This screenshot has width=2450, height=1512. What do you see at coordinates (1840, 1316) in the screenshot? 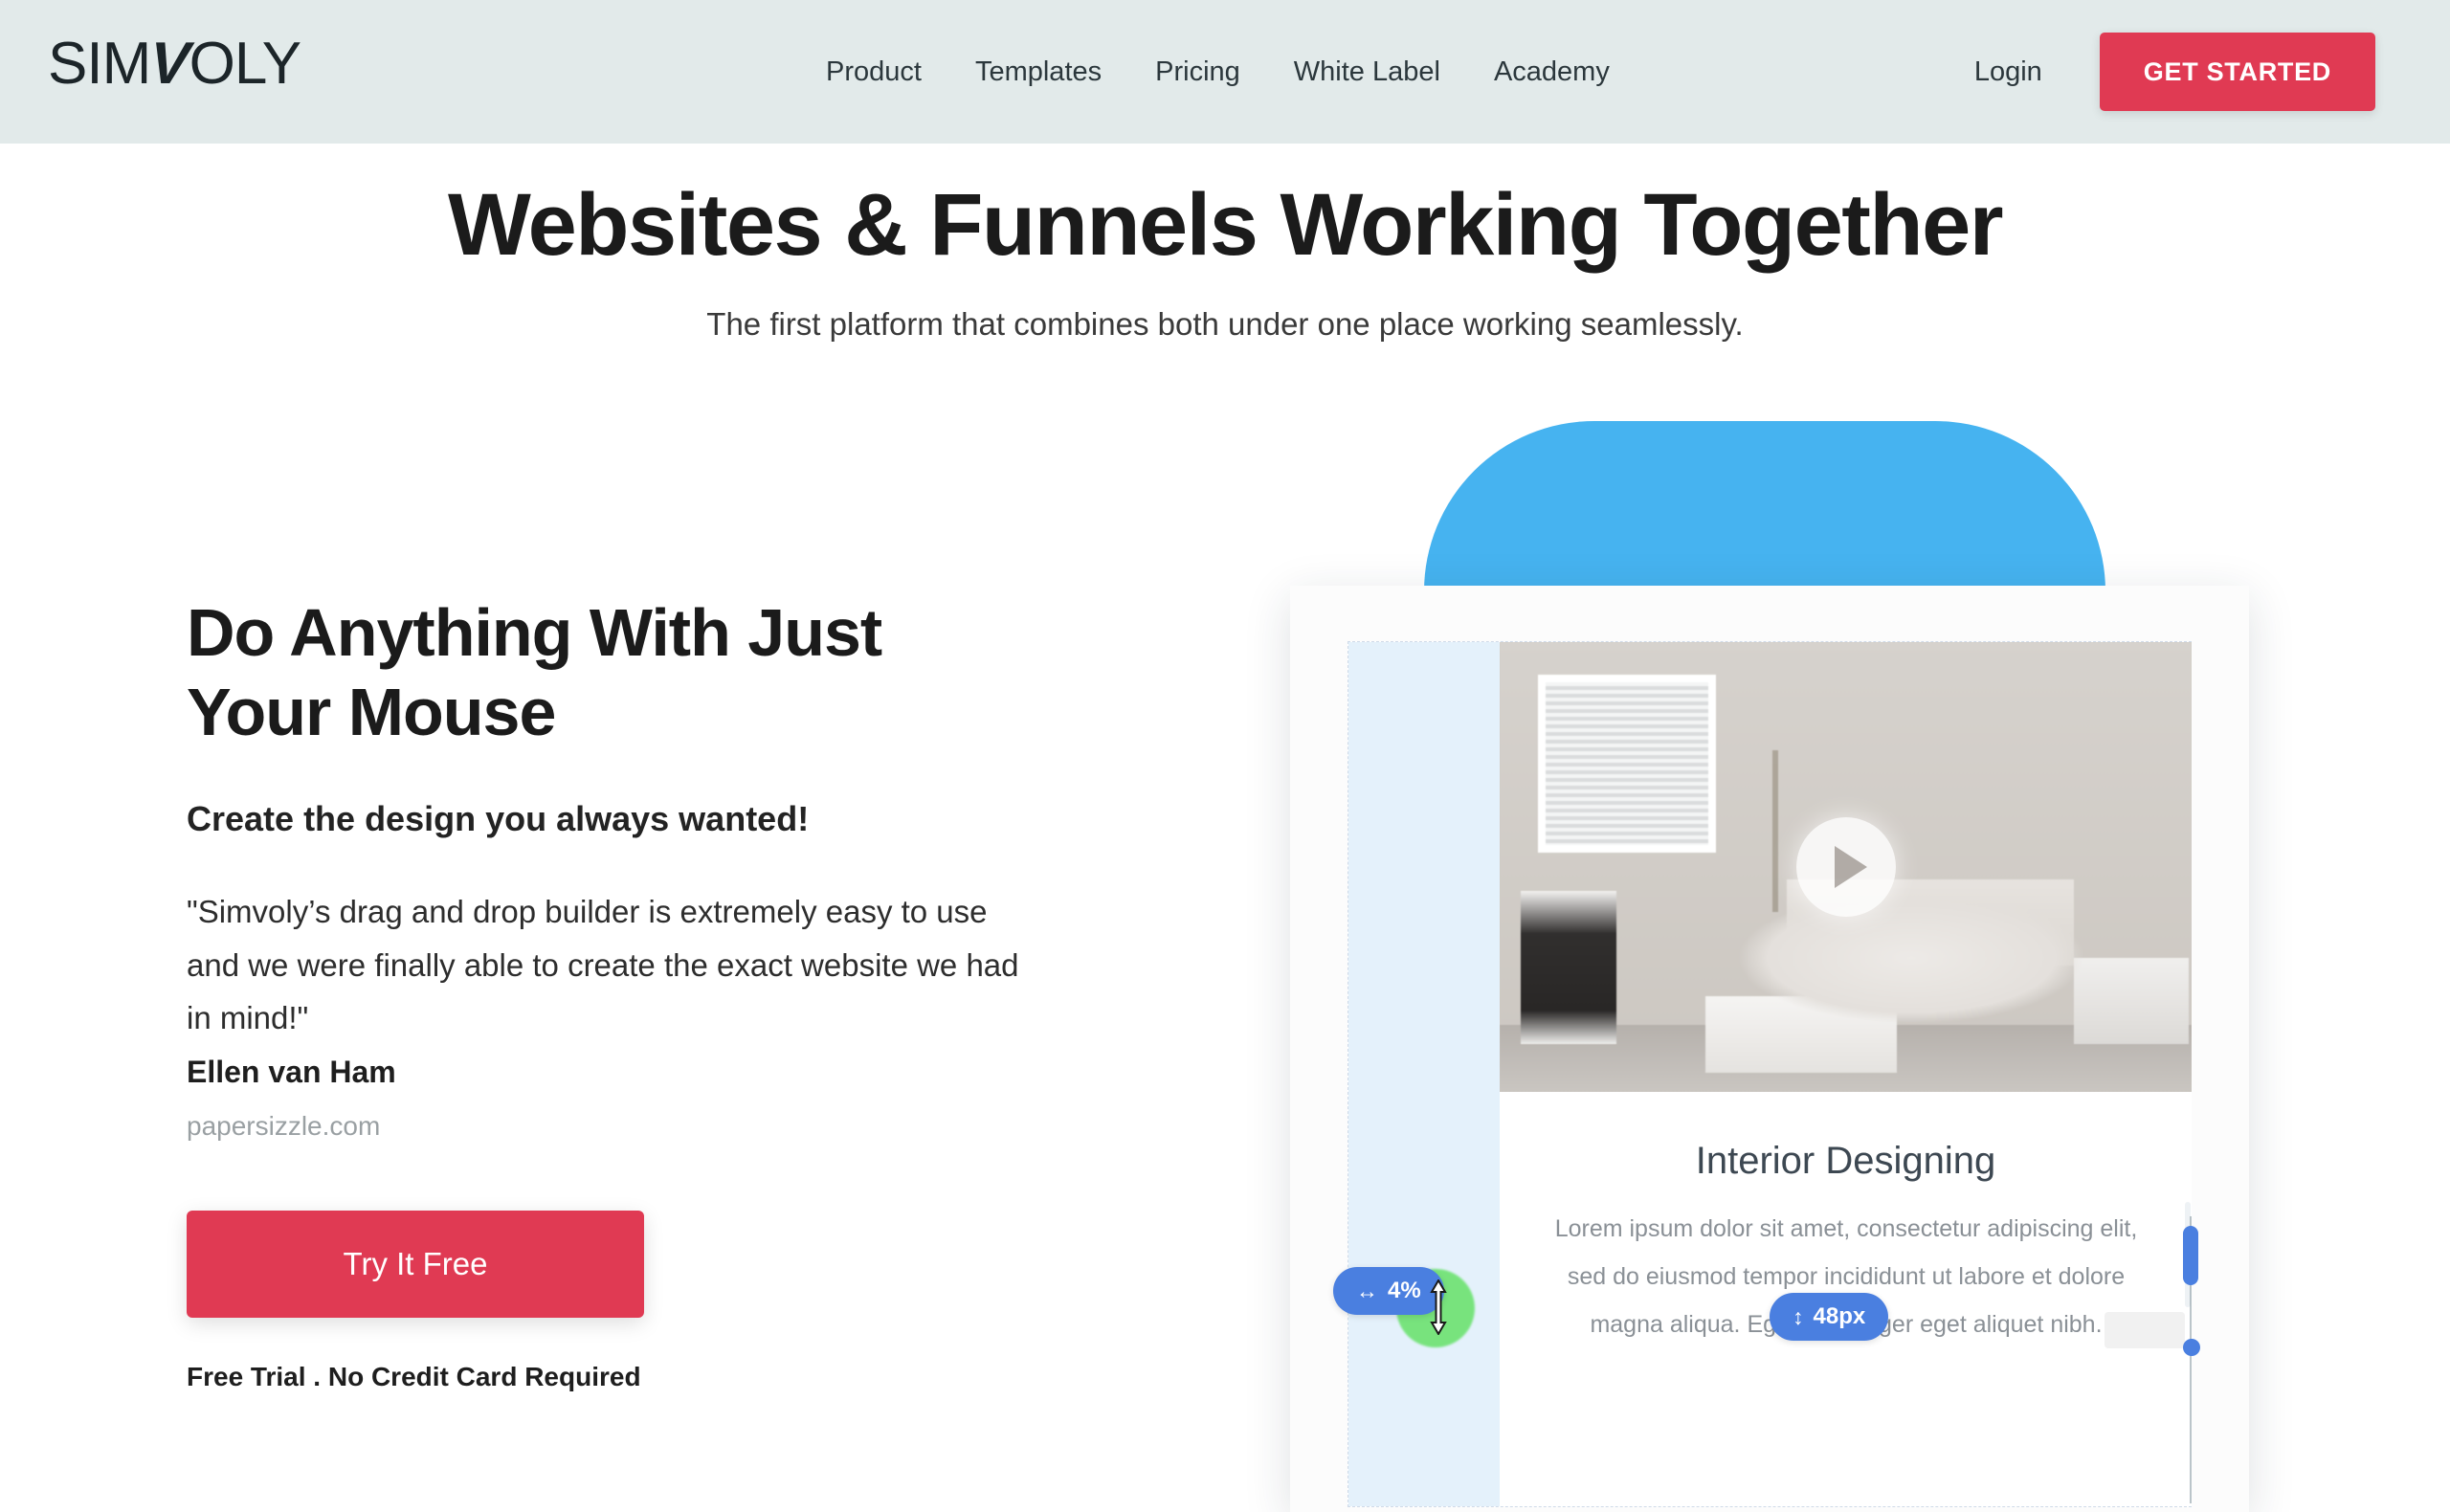
I see `height-badge-value: 48px` at bounding box center [1840, 1316].